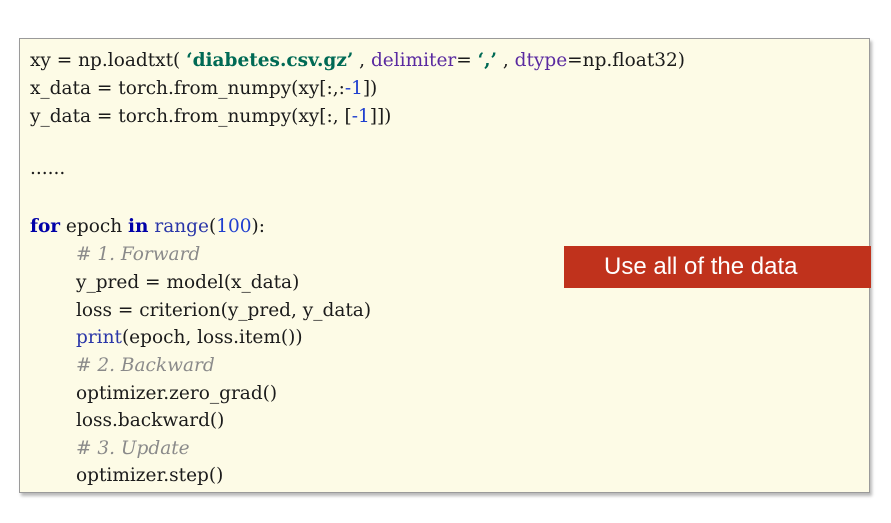 The image size is (891, 523). Describe the element at coordinates (258, 226) in the screenshot. I see `code-text: ):` at that location.